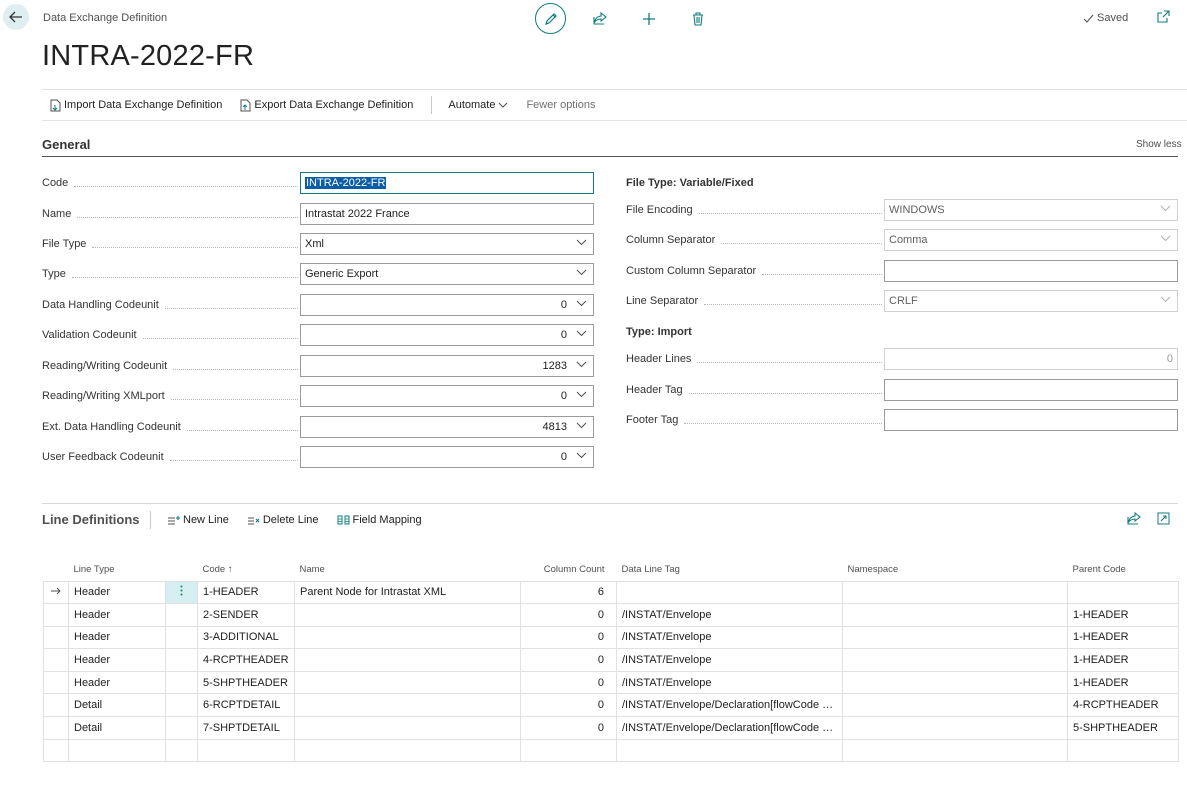  I want to click on col-header-column-count: Column Count, so click(569, 569).